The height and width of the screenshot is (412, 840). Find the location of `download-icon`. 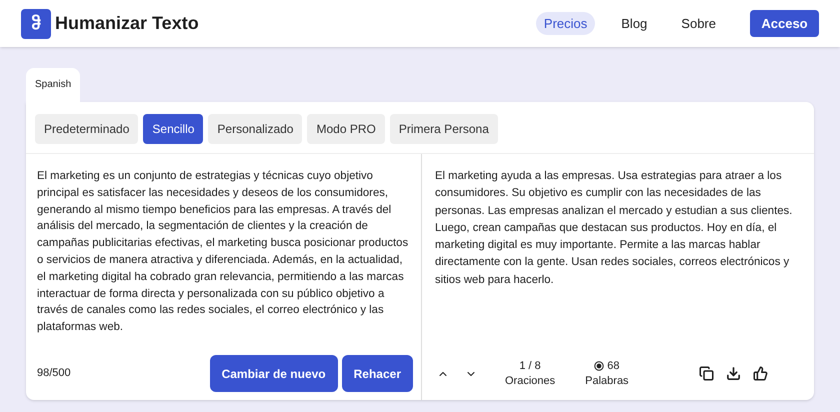

download-icon is located at coordinates (733, 373).